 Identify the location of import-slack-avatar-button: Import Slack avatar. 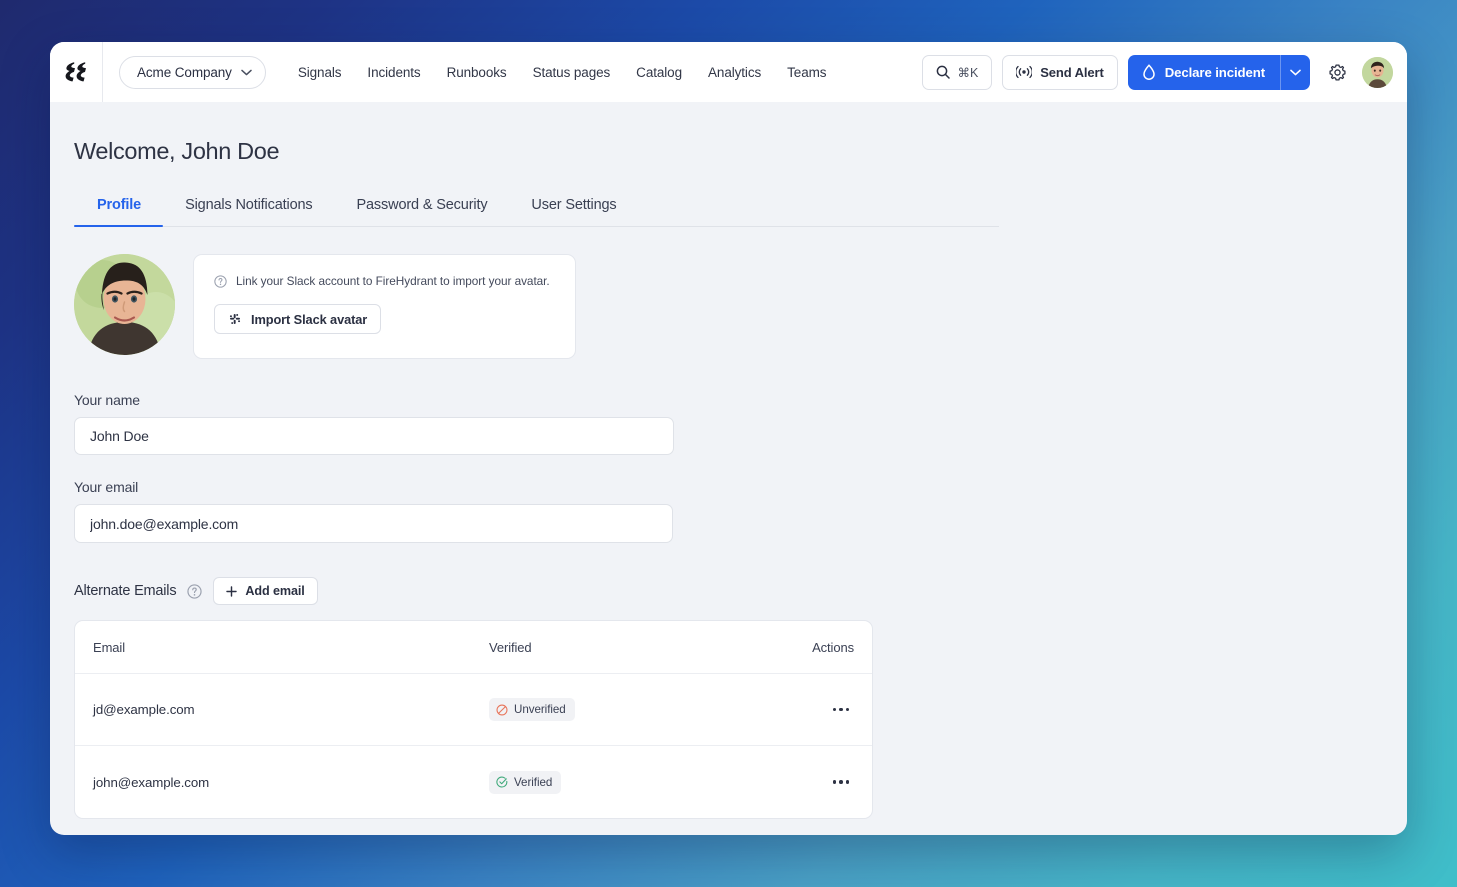
(298, 319).